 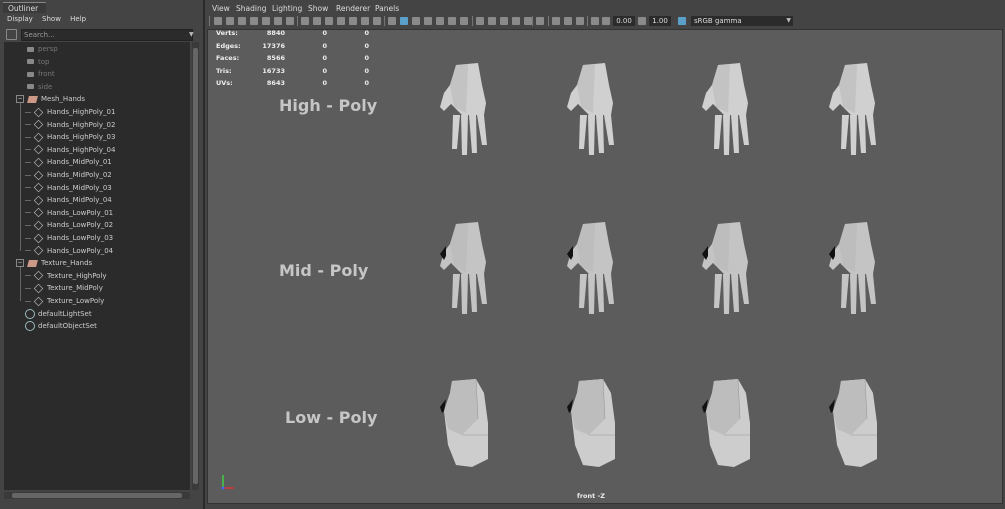 What do you see at coordinates (50, 99) in the screenshot?
I see `outliner-item: − Mesh_Hands` at bounding box center [50, 99].